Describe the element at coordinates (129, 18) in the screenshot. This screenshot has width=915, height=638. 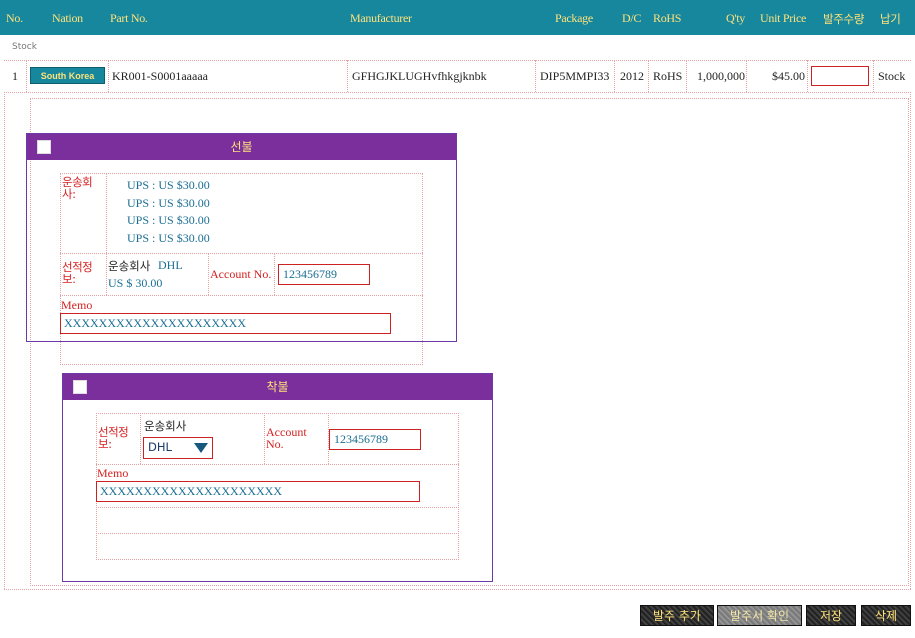
I see `header-part-no: Part No.` at that location.